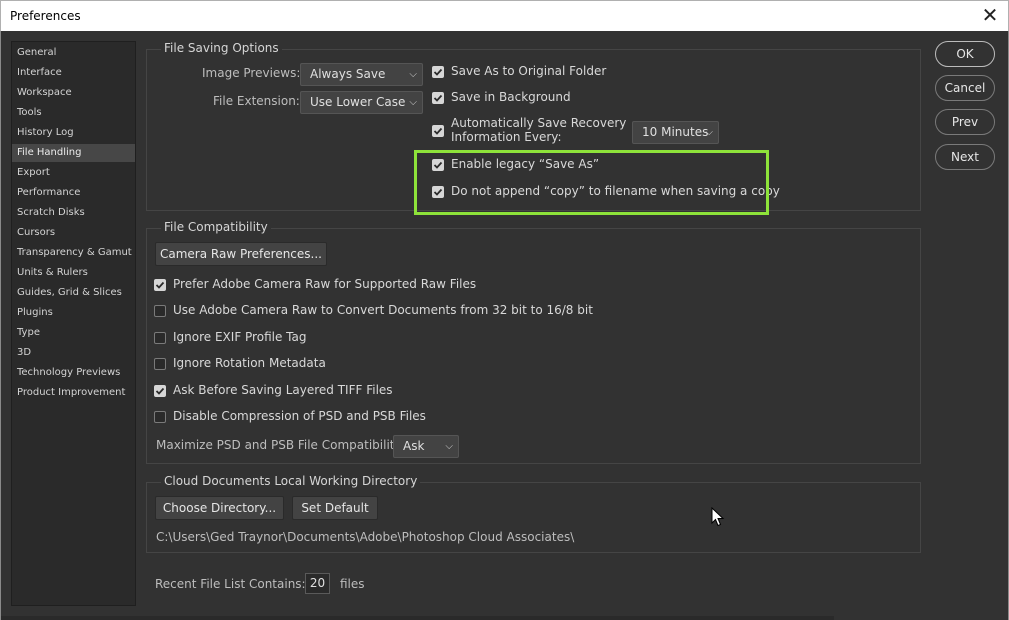 This screenshot has width=1009, height=620. I want to click on auto-save-label-line2: Information Every:, so click(506, 137).